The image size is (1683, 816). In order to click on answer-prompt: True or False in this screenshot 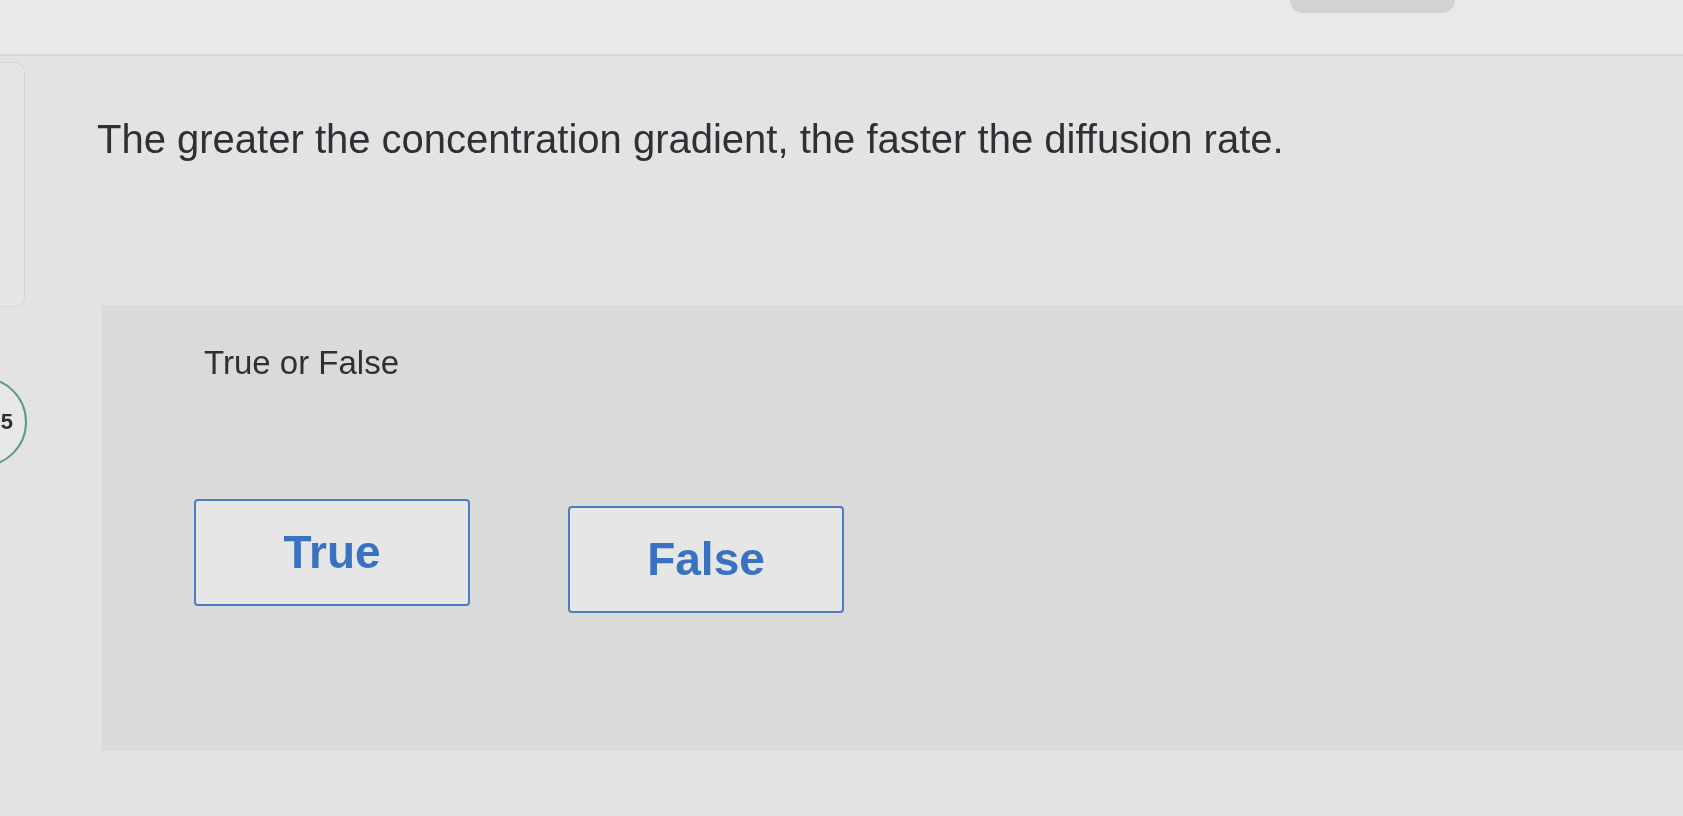, I will do `click(301, 363)`.